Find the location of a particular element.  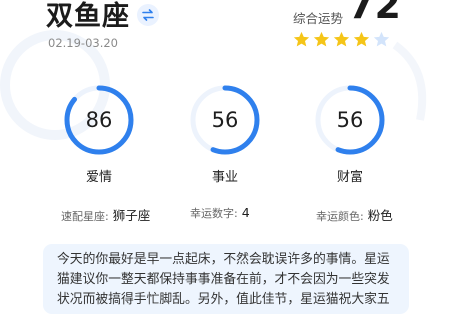

lucky-color-value: 粉色 is located at coordinates (380, 215).